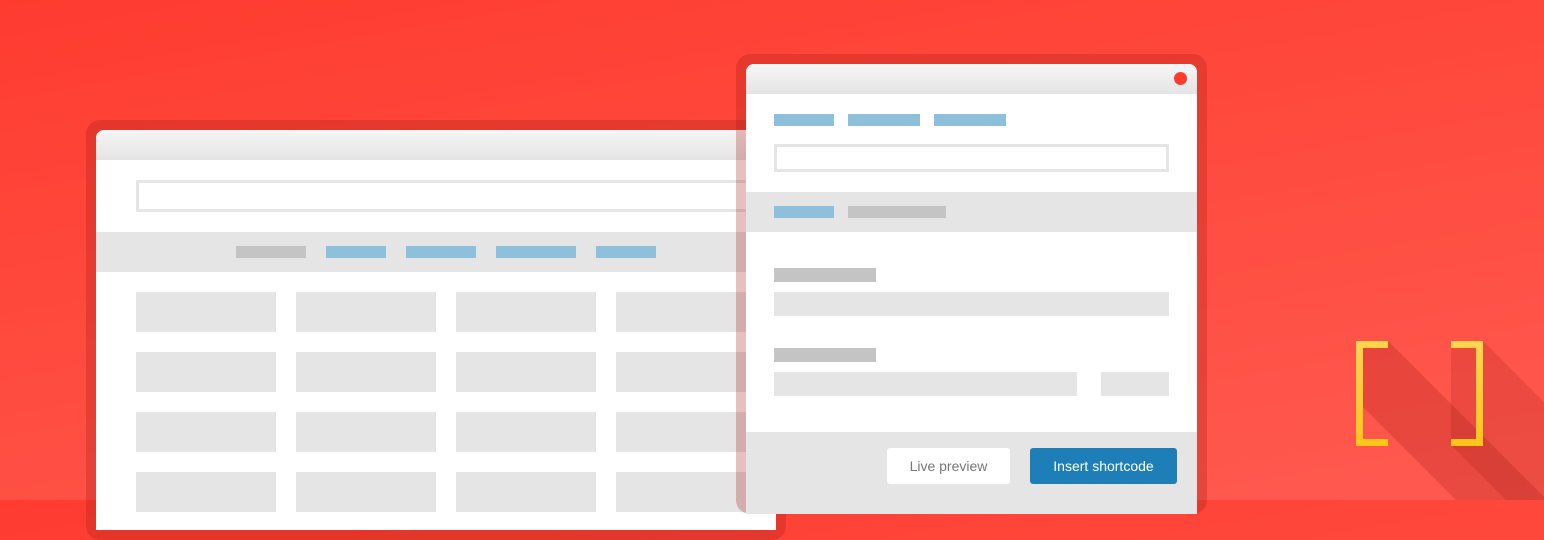 This screenshot has height=540, width=1544. What do you see at coordinates (897, 212) in the screenshot?
I see `dialog-subtab` at bounding box center [897, 212].